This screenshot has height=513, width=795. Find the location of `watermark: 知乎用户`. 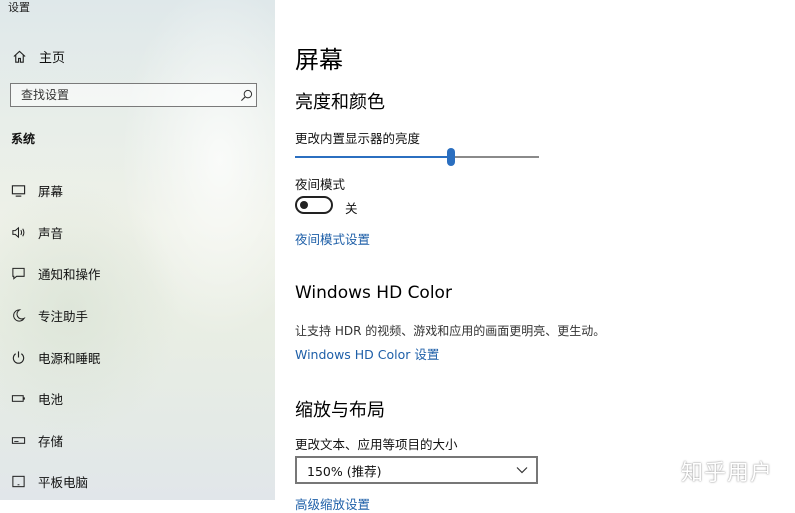

watermark: 知乎用户 is located at coordinates (726, 473).